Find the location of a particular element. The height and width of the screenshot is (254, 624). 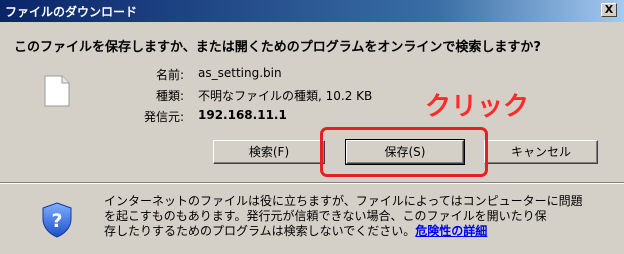

file-type-label: 種類: is located at coordinates (169, 96).